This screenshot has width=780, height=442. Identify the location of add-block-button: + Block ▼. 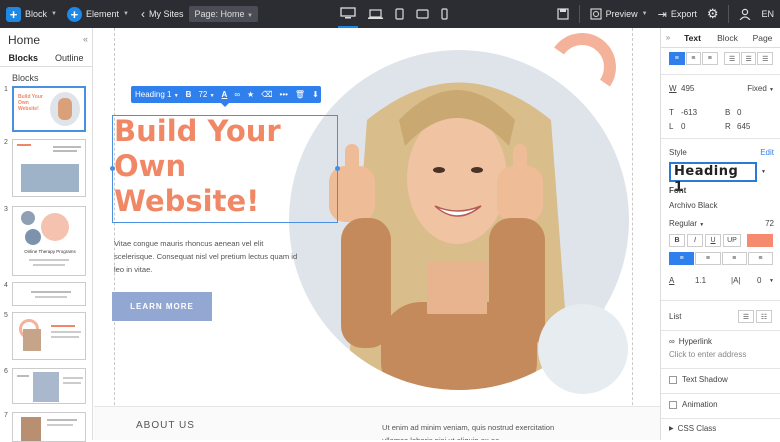
(31, 14).